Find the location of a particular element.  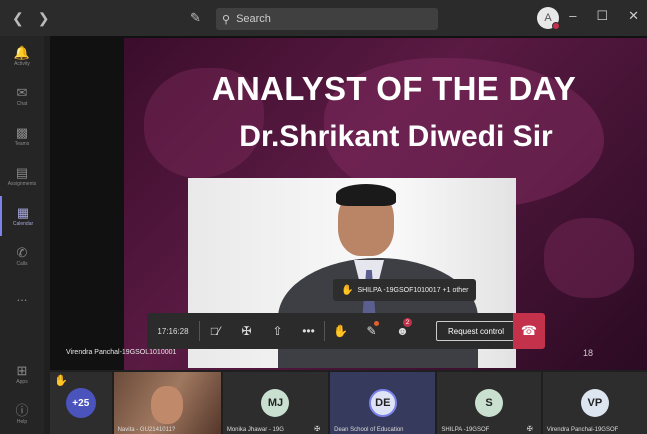

compose-icon: ✎ is located at coordinates (198, 18).